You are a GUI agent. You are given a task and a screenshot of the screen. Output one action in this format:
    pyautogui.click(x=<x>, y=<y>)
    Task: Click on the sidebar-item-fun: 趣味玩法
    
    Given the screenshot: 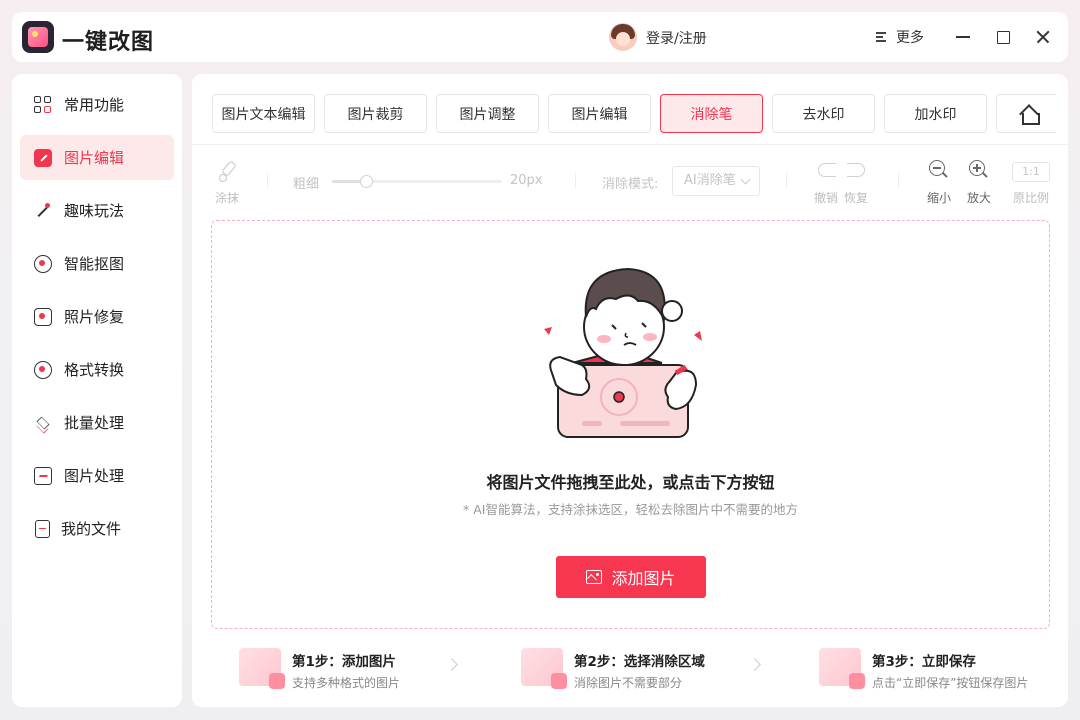 What is the action you would take?
    pyautogui.click(x=97, y=210)
    